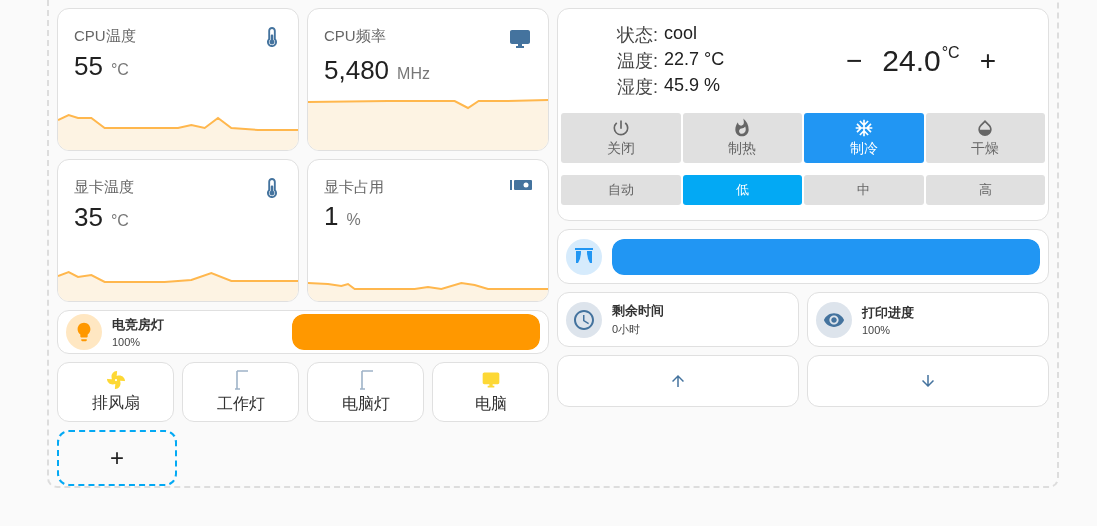  I want to click on tile-name: 打印进度, so click(888, 312).